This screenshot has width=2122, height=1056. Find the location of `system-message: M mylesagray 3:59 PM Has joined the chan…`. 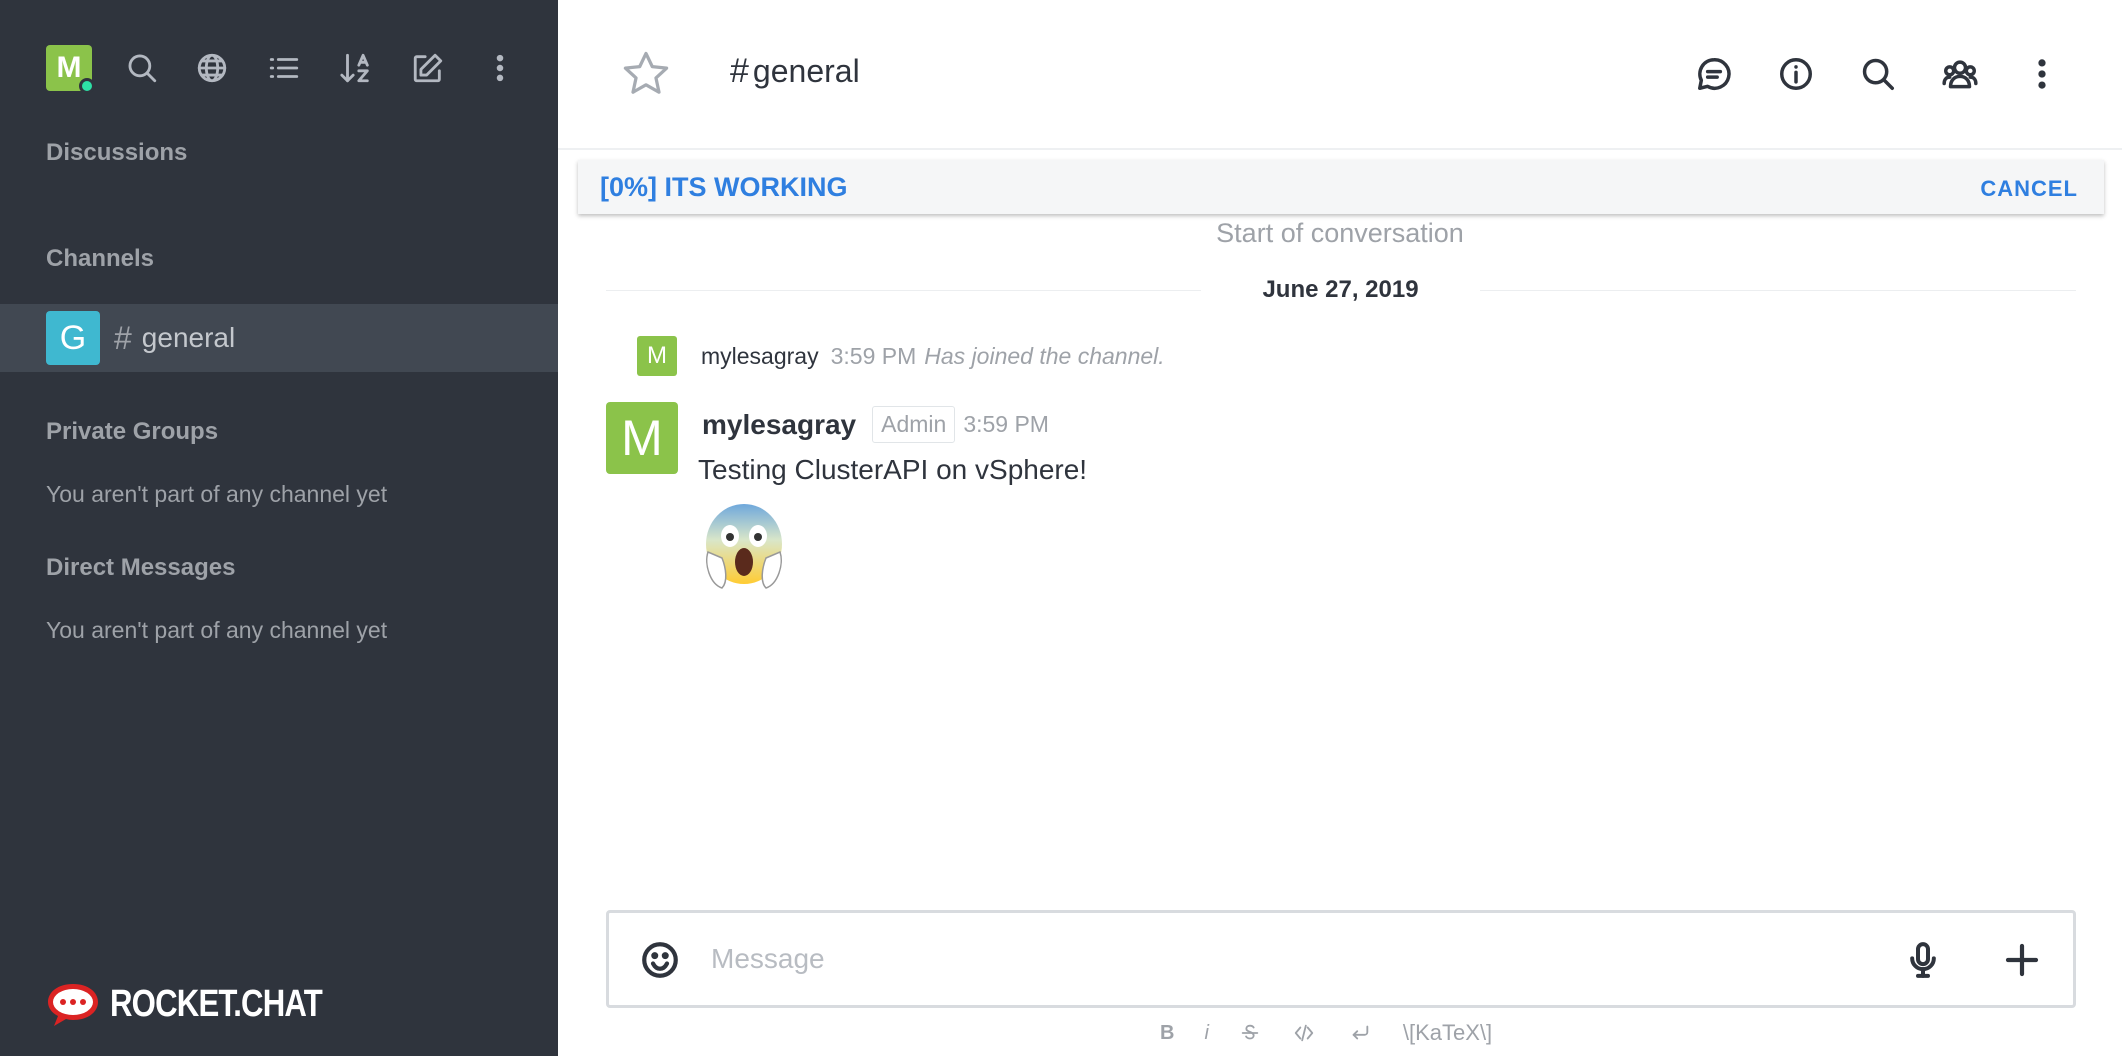

system-message: M mylesagray 3:59 PM Has joined the chan… is located at coordinates (901, 356).